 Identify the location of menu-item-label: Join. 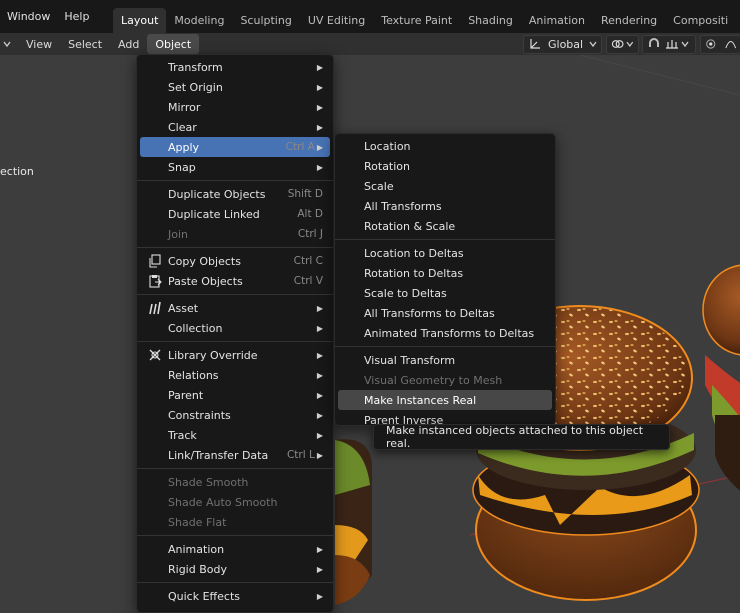
(178, 234).